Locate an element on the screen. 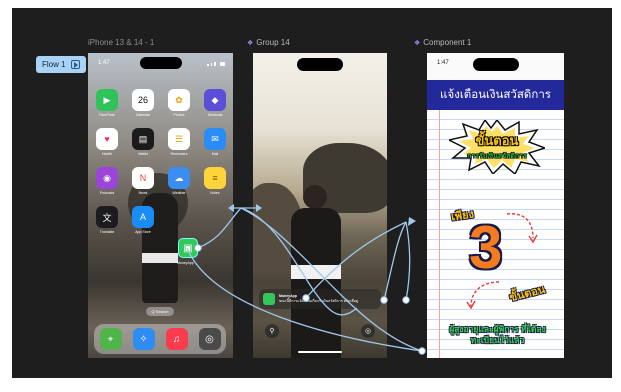 The width and height of the screenshot is (621, 392). app-label: Health is located at coordinates (107, 154).